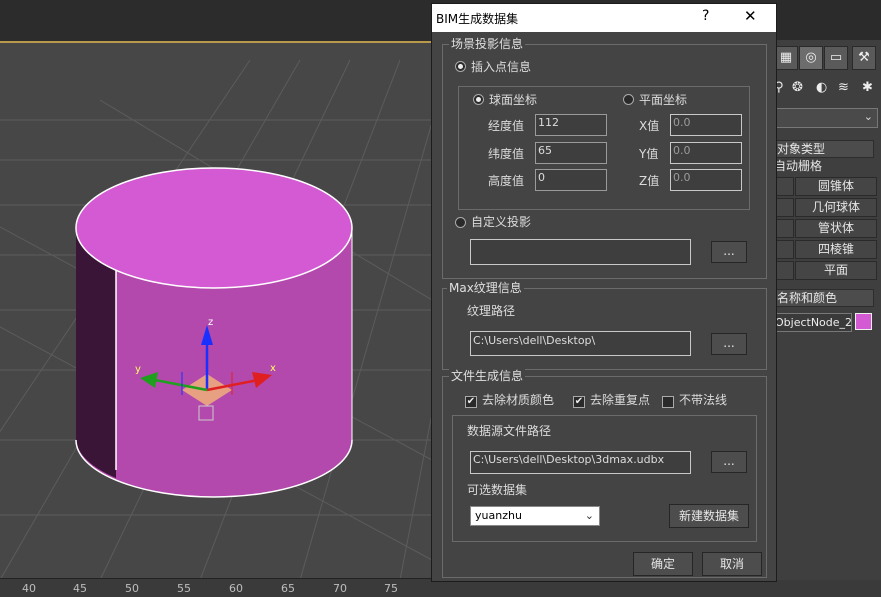 This screenshot has width=881, height=597. I want to click on file-group-legend: 文件生成信息, so click(487, 376).